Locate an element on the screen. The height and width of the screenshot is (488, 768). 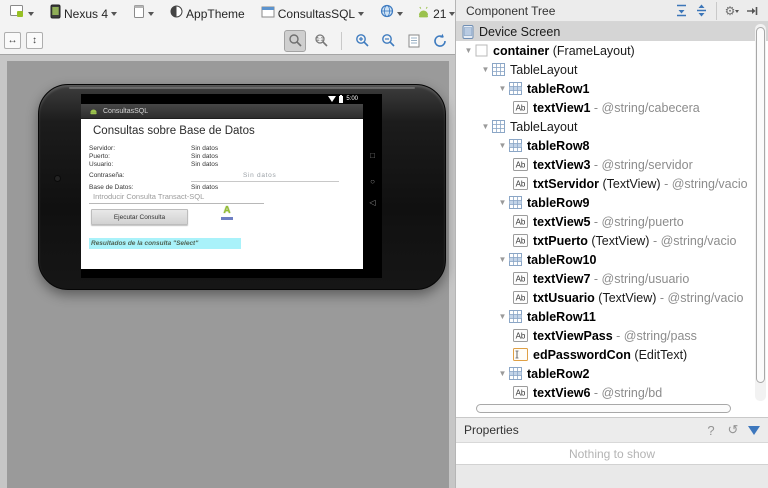
zoom-in-button is located at coordinates (362, 41).